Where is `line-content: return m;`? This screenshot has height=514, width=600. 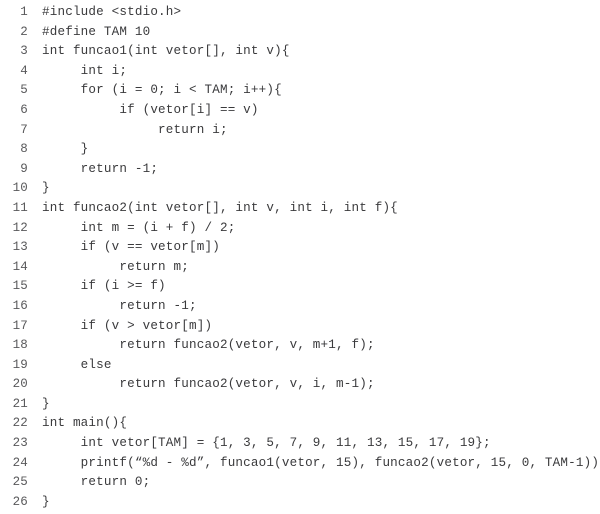
line-content: return m; is located at coordinates (116, 266).